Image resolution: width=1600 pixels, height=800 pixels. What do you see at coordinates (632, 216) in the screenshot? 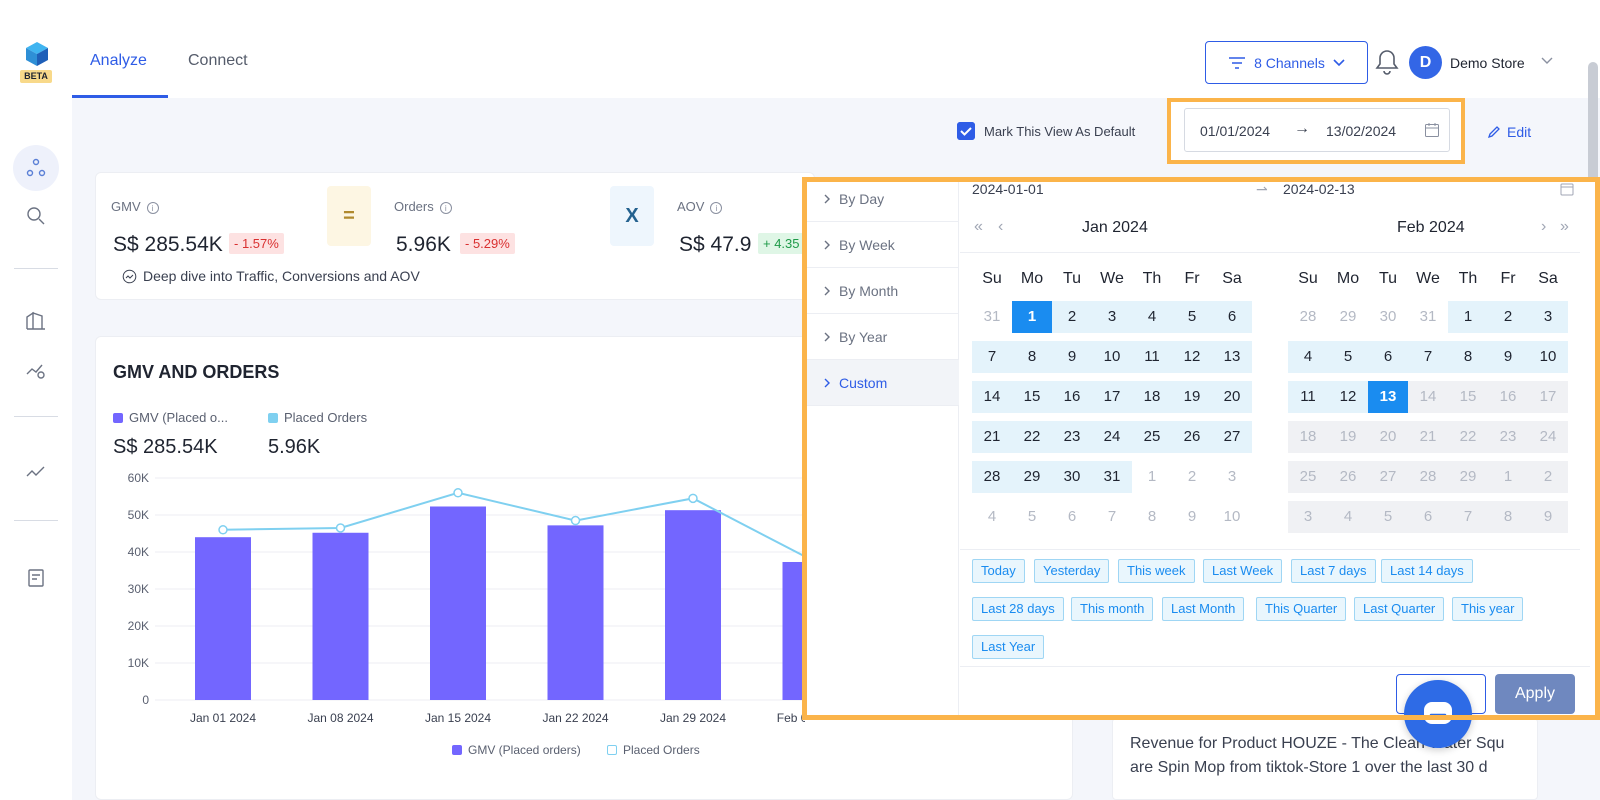
I see `multiply-sign: X` at bounding box center [632, 216].